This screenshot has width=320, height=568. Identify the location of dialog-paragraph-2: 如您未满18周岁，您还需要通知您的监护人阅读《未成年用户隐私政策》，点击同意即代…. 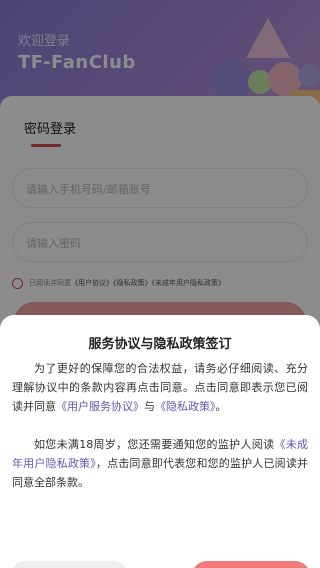
(160, 463).